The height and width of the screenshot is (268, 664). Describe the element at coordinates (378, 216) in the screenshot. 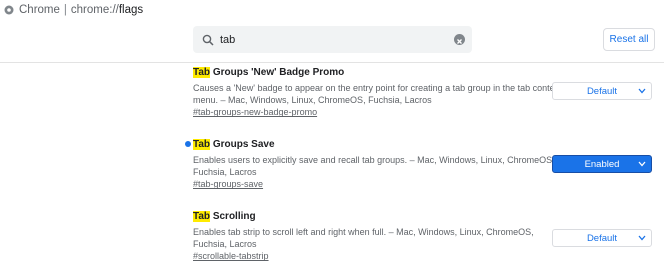

I see `flag-title: Tab Scrolling` at that location.